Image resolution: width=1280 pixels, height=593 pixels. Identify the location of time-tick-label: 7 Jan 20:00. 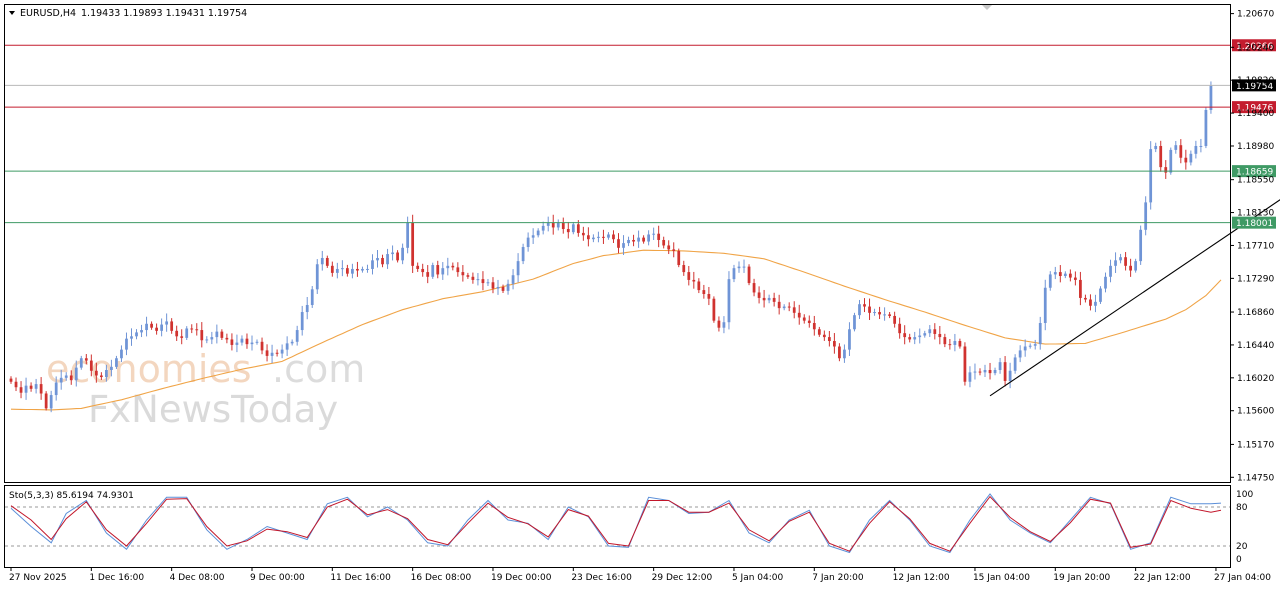
(838, 578).